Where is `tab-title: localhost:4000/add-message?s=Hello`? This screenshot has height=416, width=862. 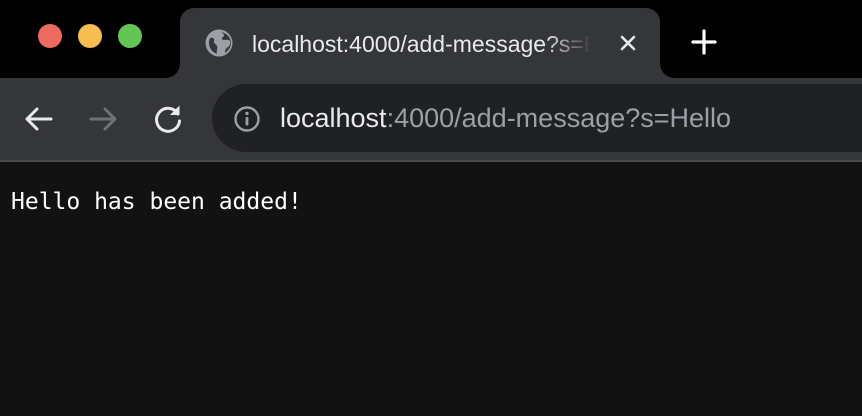
tab-title: localhost:4000/add-message?s=Hello is located at coordinates (422, 44).